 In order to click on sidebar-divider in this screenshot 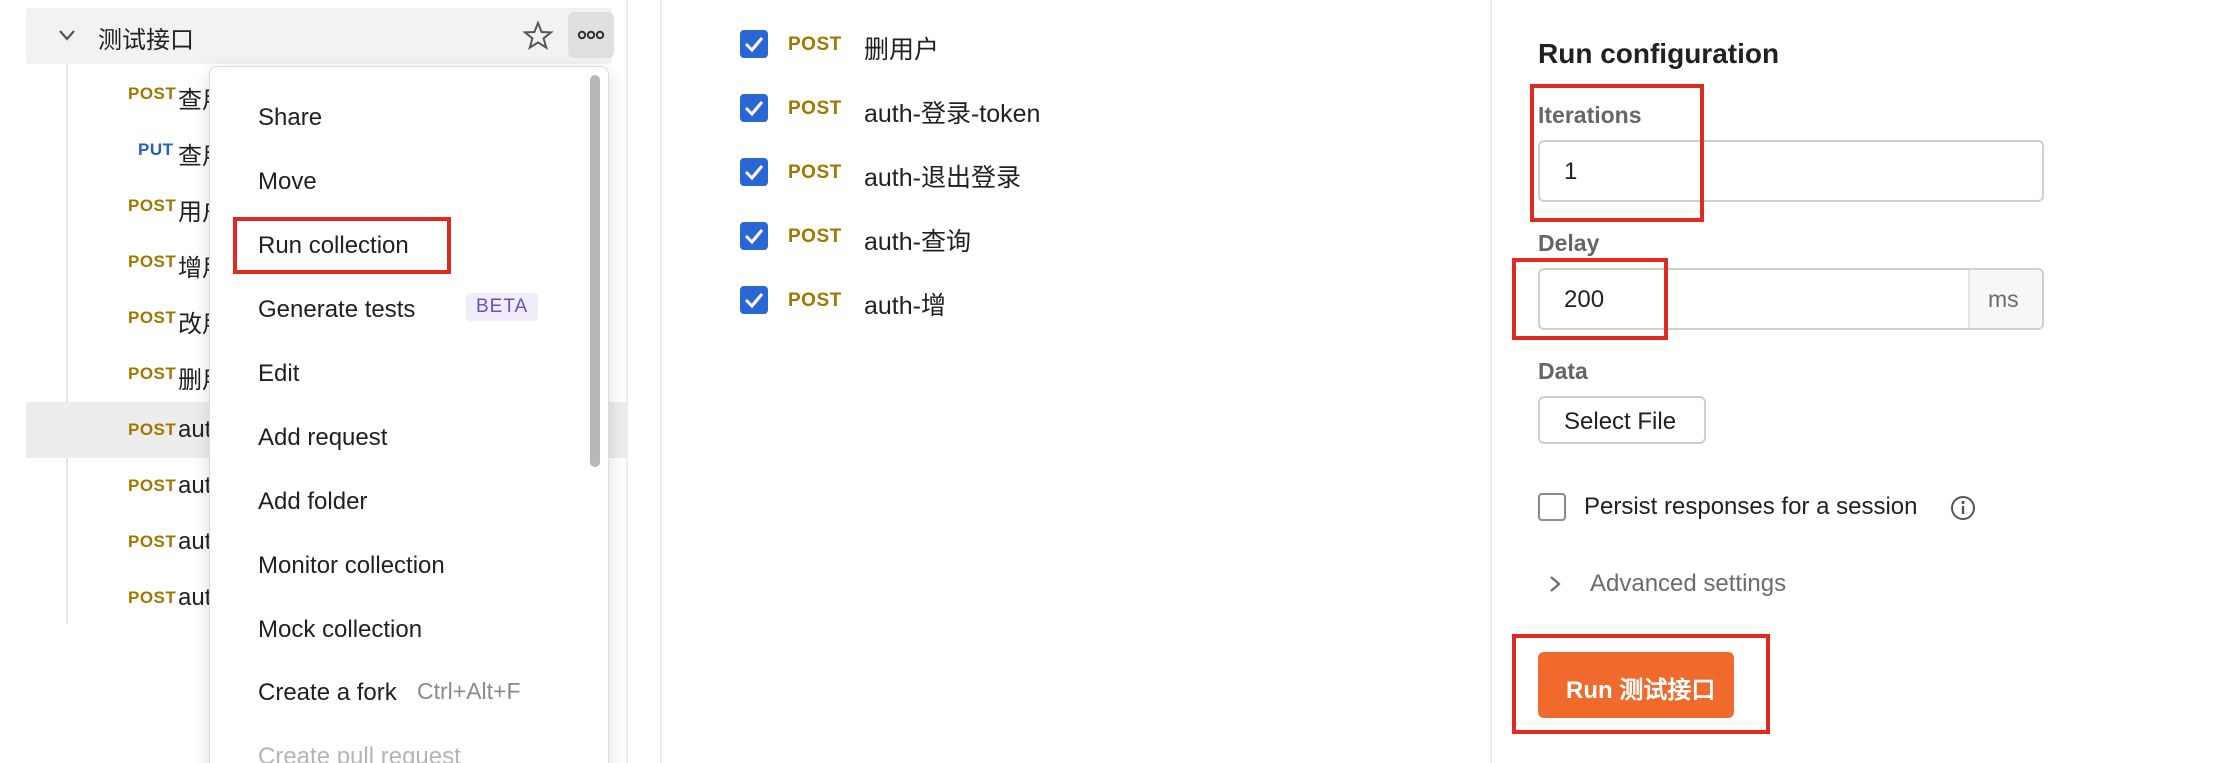, I will do `click(627, 381)`.